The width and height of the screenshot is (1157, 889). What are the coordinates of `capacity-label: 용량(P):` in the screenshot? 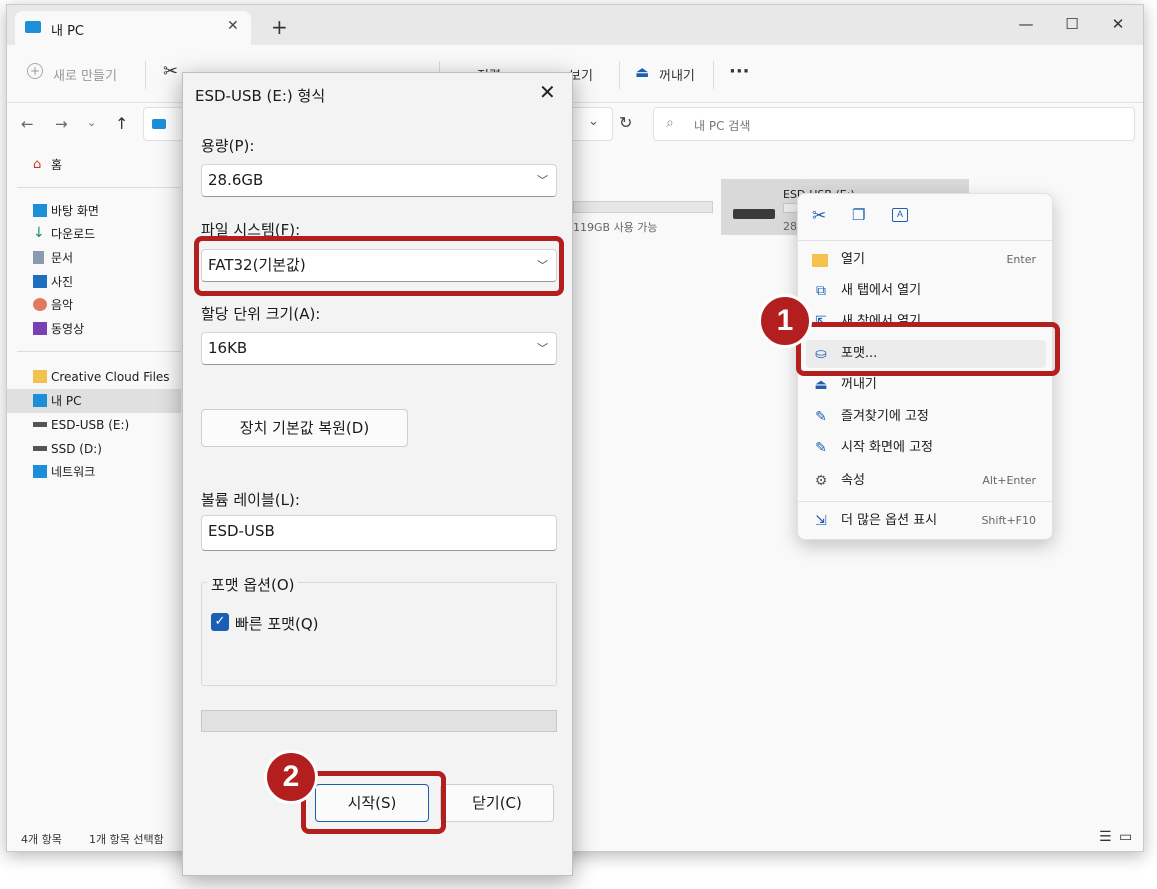 It's located at (228, 146).